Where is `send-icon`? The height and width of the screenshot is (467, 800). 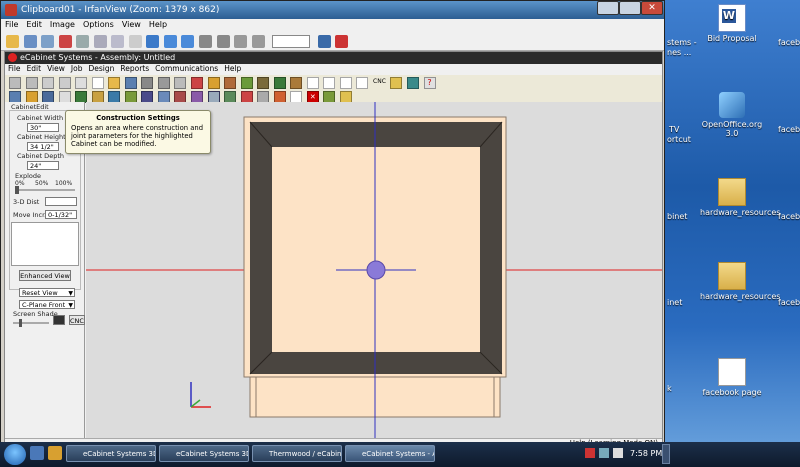 send-icon is located at coordinates (413, 83).